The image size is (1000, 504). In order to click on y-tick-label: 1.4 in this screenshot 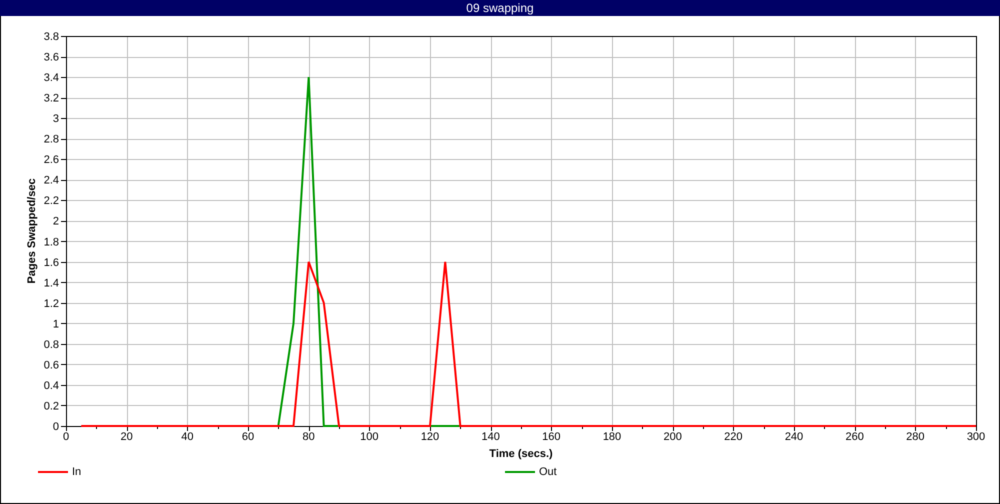, I will do `click(51, 283)`.